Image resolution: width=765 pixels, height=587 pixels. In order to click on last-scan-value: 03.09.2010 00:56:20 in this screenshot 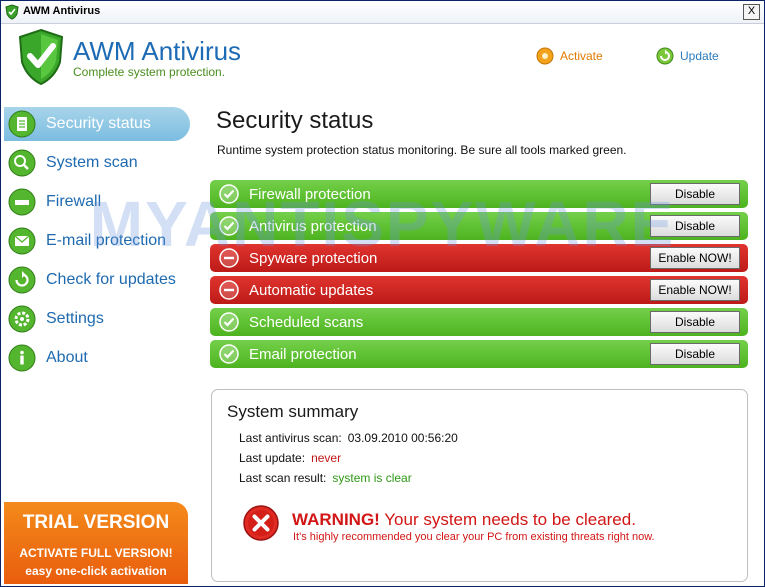, I will do `click(402, 438)`.